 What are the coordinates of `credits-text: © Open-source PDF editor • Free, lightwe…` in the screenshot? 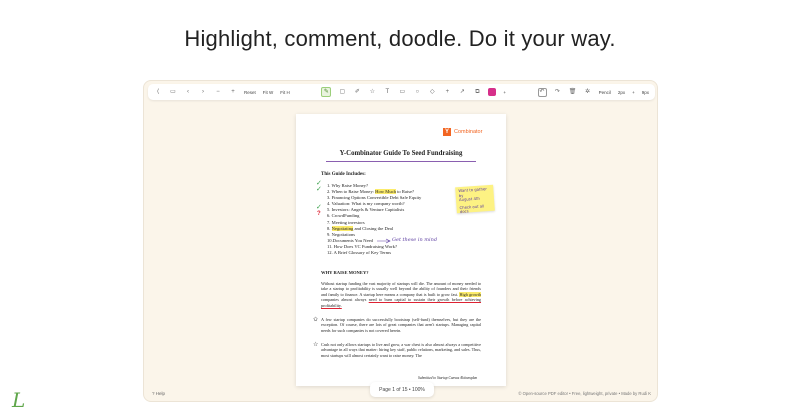 It's located at (584, 393).